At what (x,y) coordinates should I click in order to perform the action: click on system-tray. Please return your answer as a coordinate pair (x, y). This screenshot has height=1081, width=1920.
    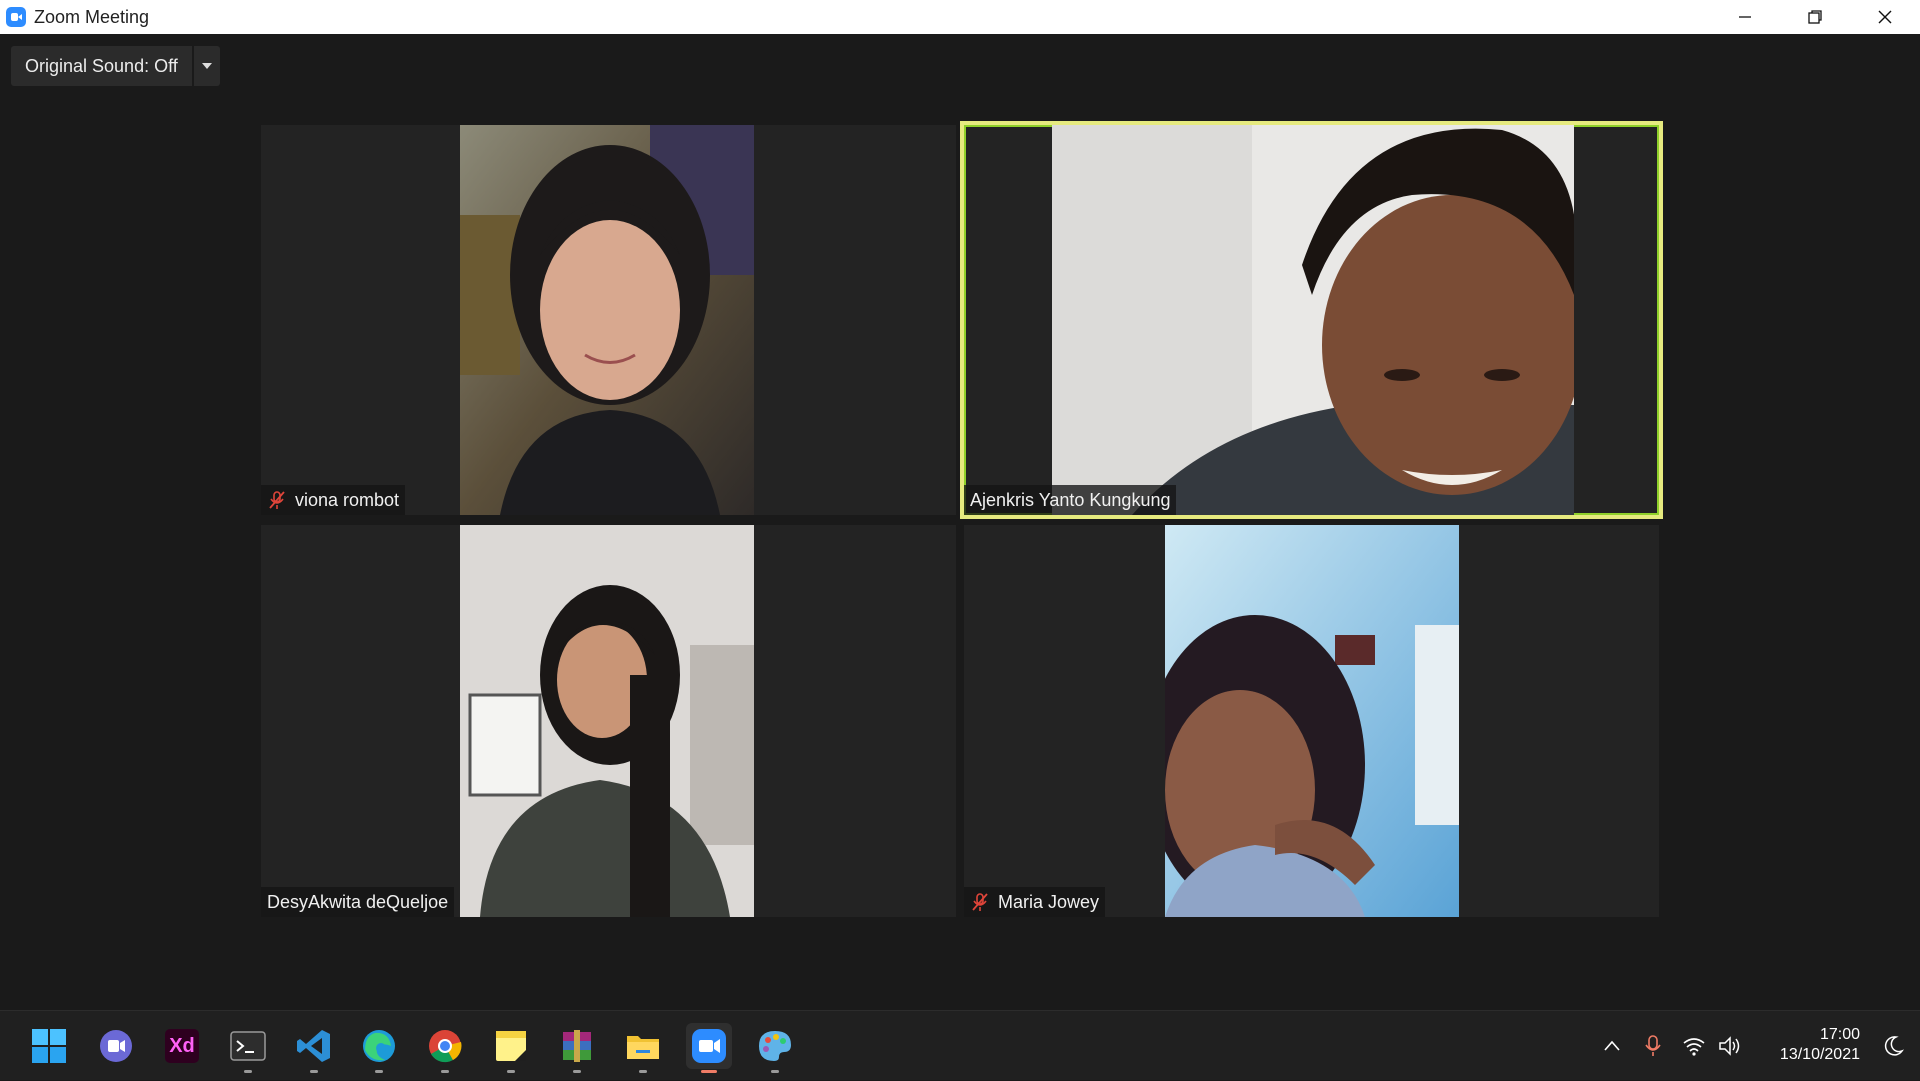
    Looking at the image, I should click on (1671, 1046).